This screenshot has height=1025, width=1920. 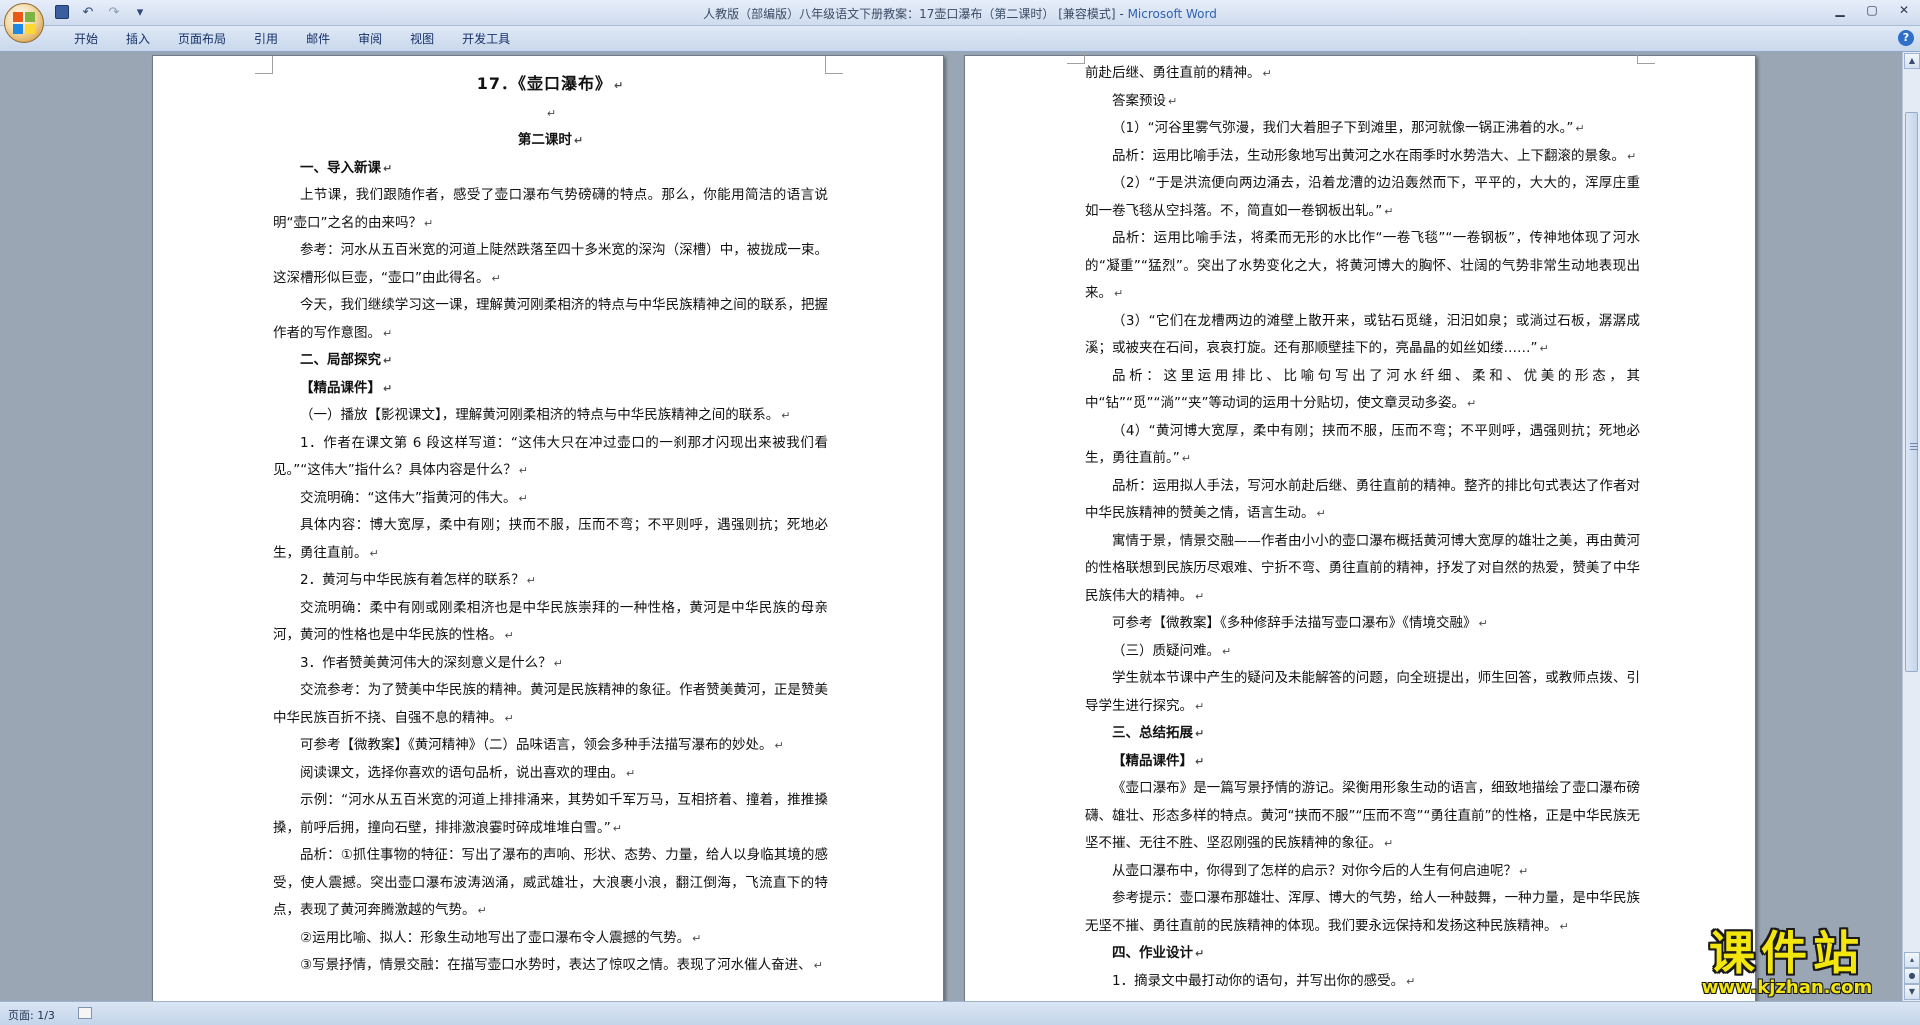 I want to click on vertical-scrollbar: ▲ ▴ ● ▼, so click(x=1911, y=526).